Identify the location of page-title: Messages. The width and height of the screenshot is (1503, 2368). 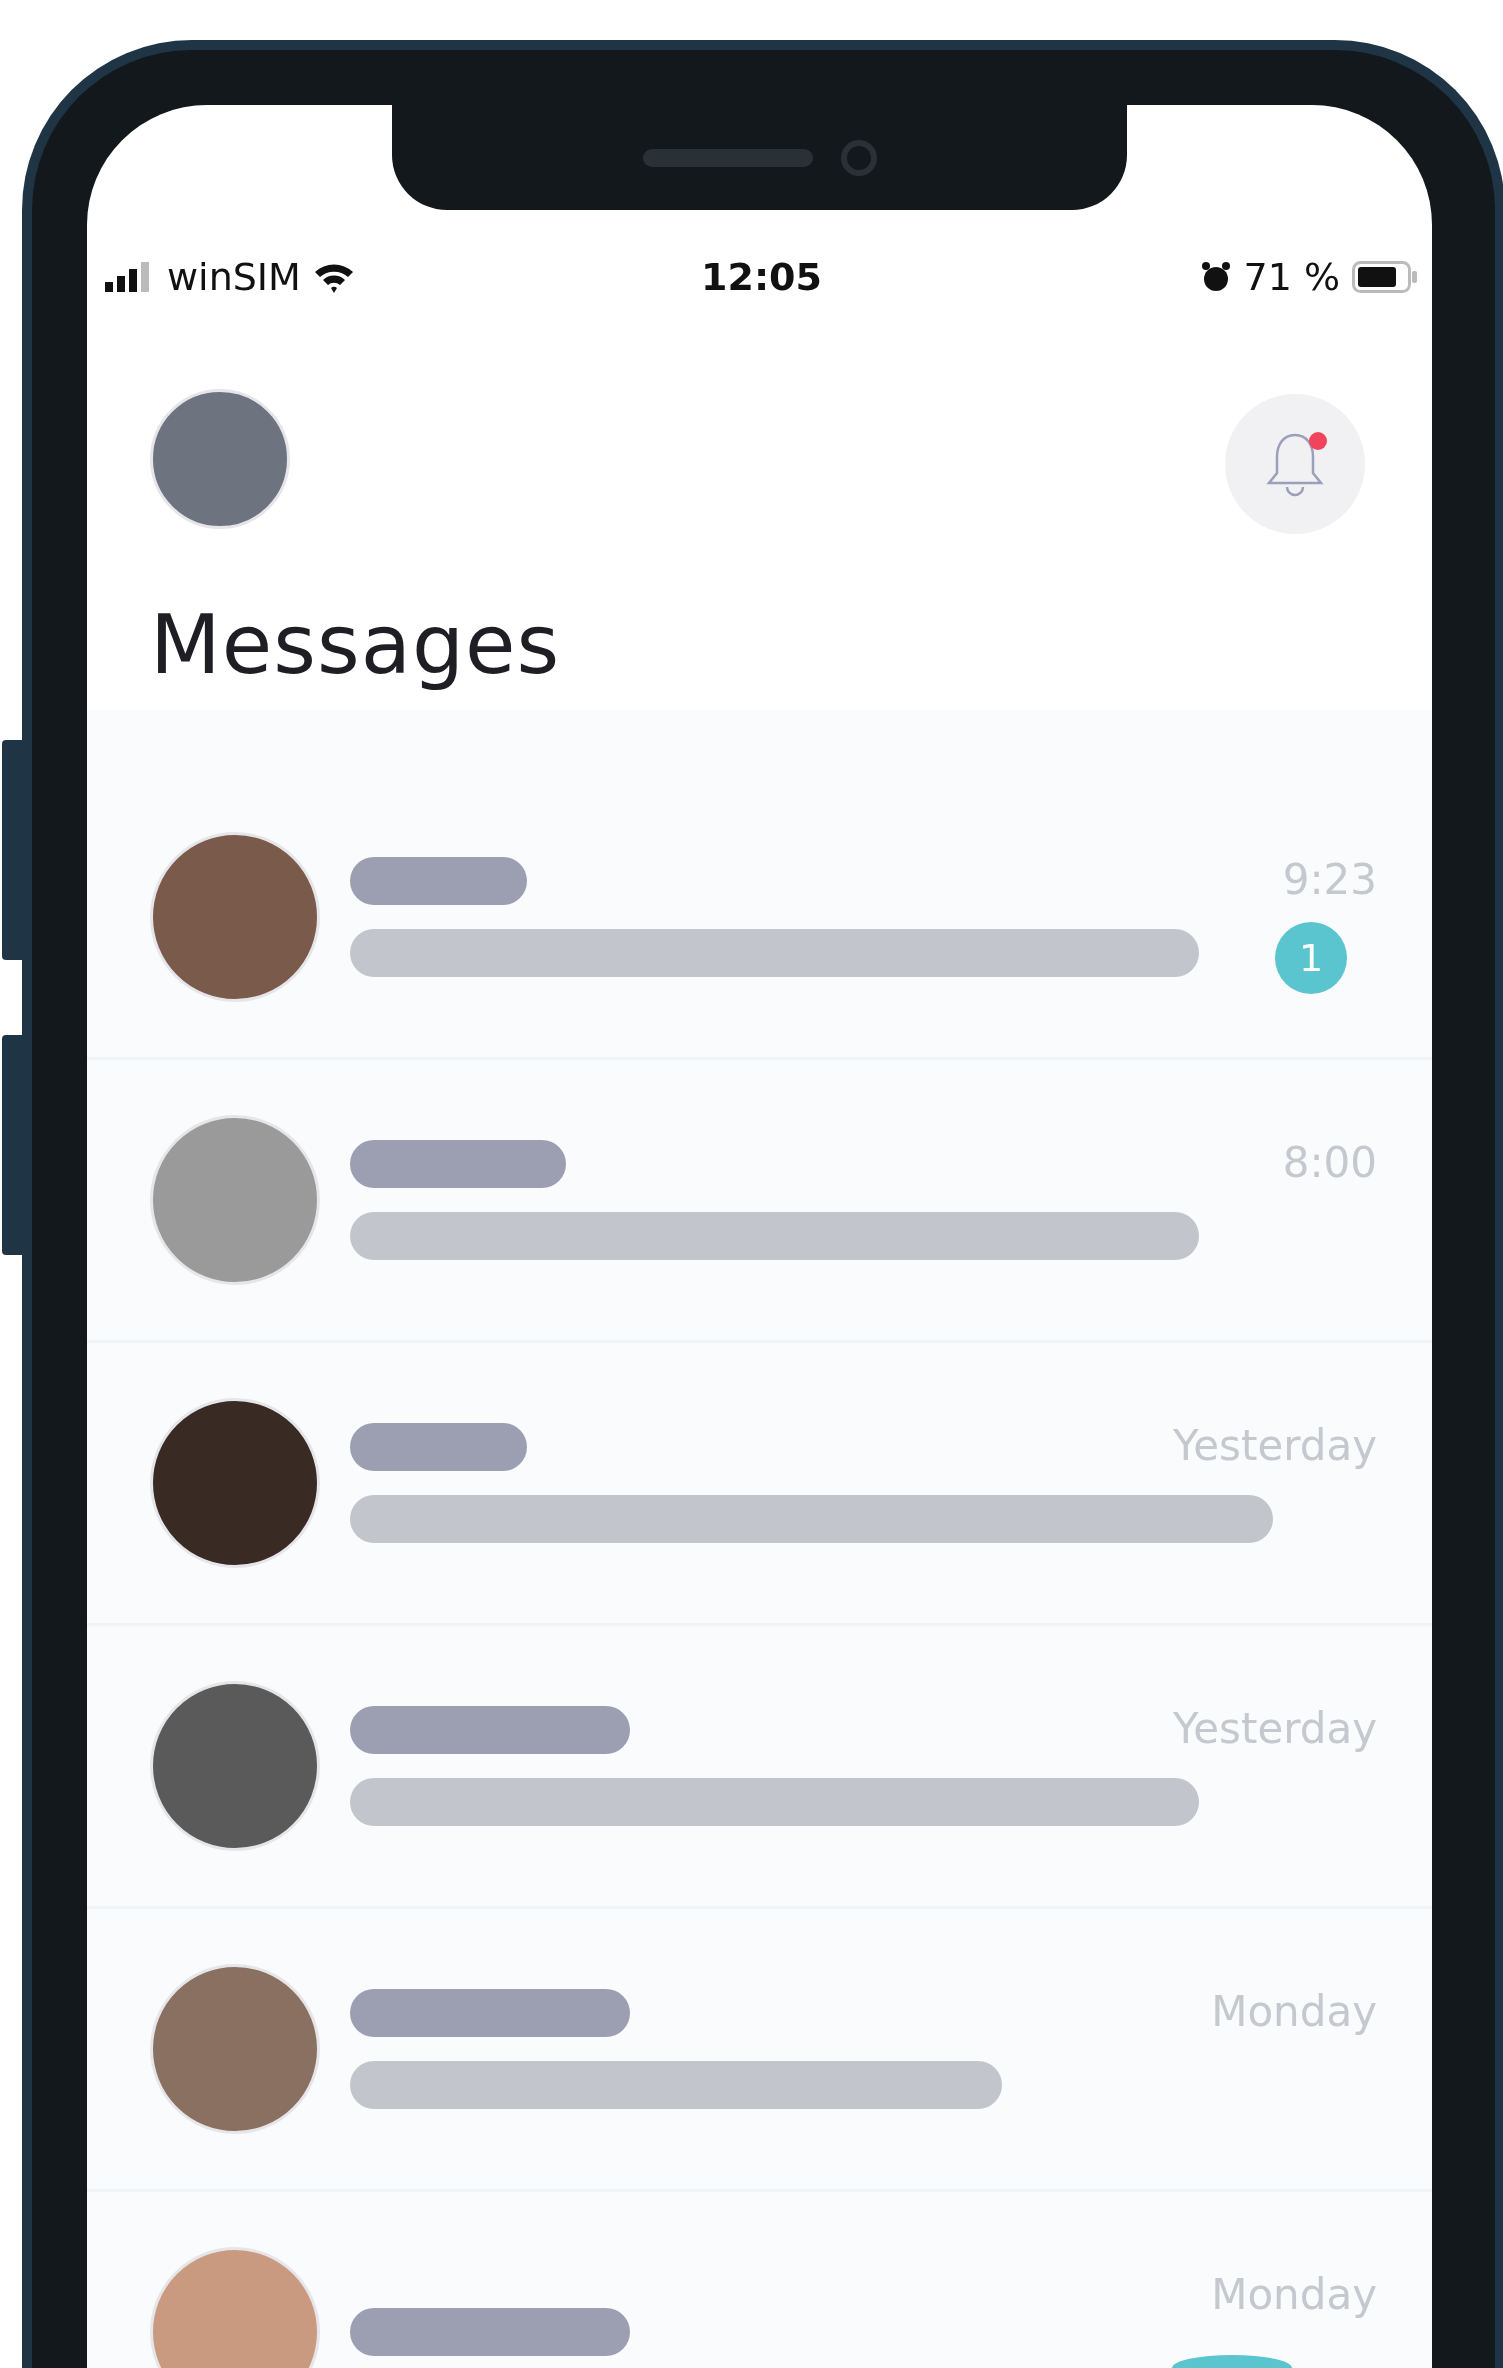
(356, 644).